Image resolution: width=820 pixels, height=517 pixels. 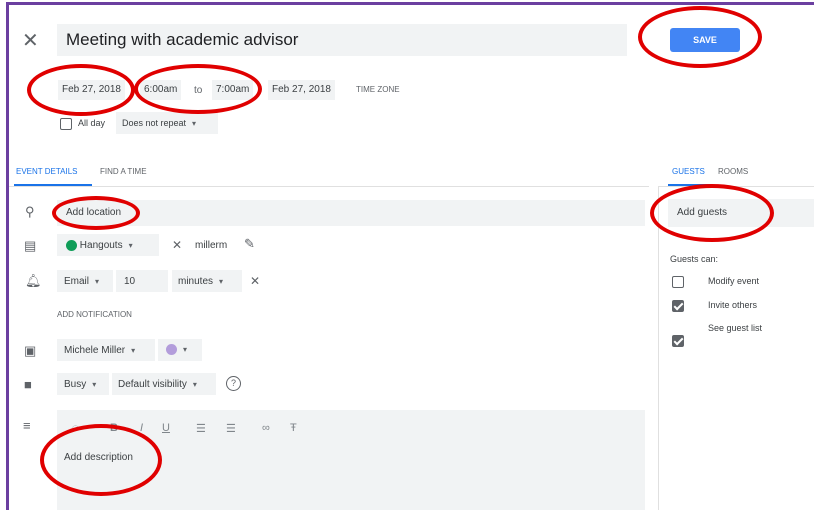 I want to click on see-guest-list-checkbox, so click(x=678, y=341).